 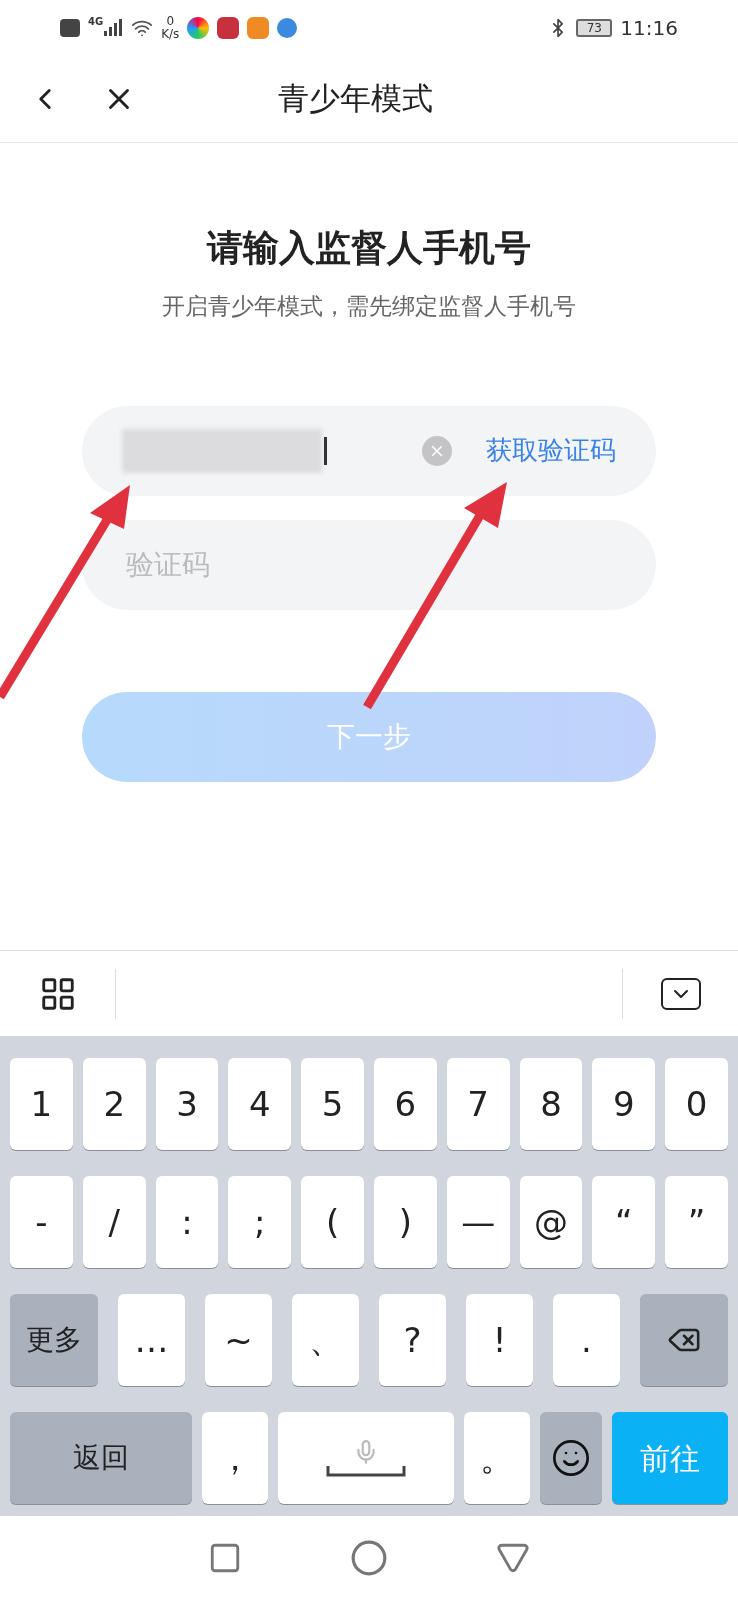 What do you see at coordinates (96, 22) in the screenshot?
I see `network-label: 4G` at bounding box center [96, 22].